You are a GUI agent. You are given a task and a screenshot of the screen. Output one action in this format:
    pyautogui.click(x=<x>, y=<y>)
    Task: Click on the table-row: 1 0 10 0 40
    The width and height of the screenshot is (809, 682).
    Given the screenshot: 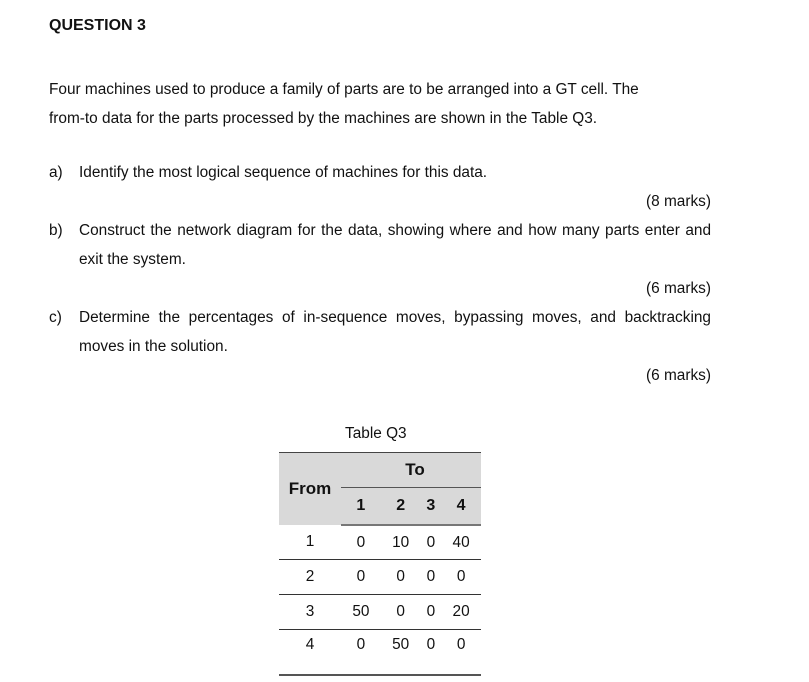 What is the action you would take?
    pyautogui.click(x=380, y=542)
    